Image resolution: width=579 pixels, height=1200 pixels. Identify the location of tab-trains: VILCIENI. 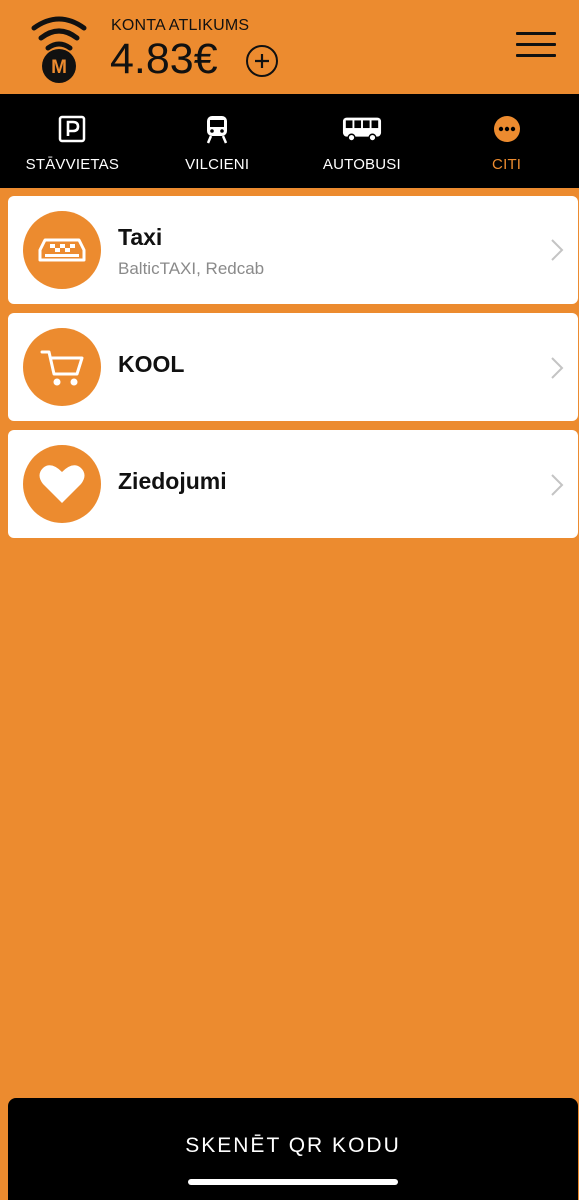
(217, 141).